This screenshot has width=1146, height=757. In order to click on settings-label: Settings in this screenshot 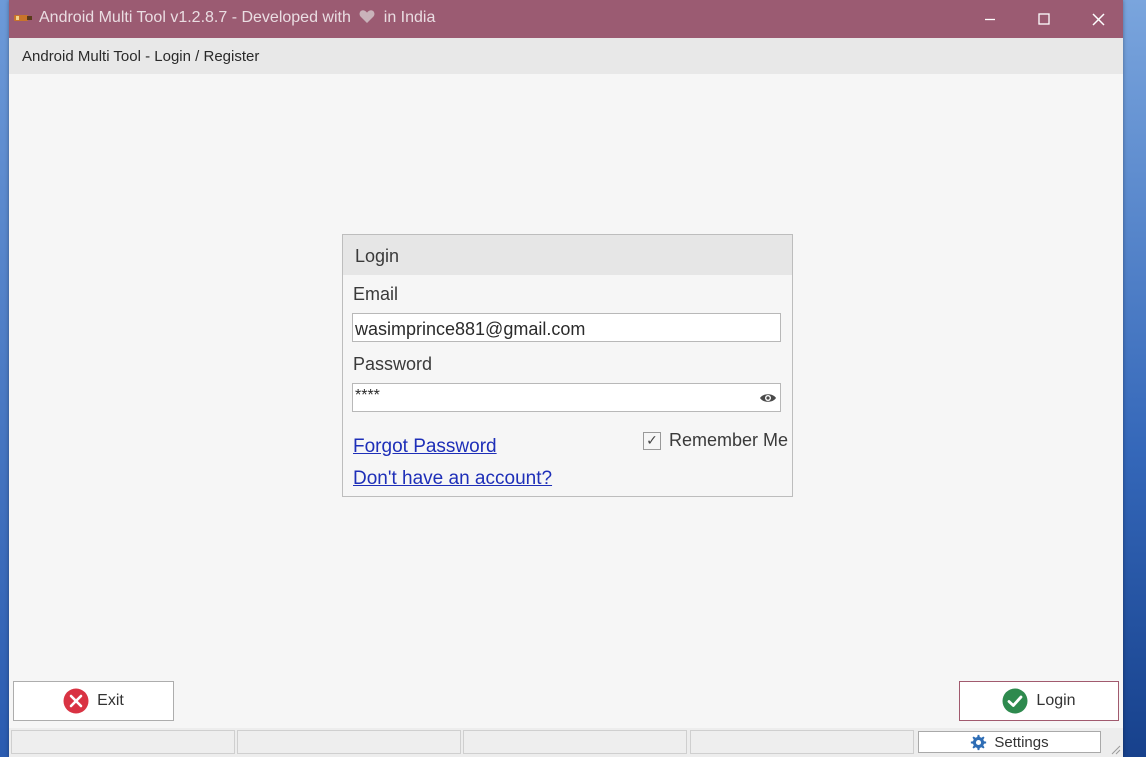, I will do `click(1021, 742)`.